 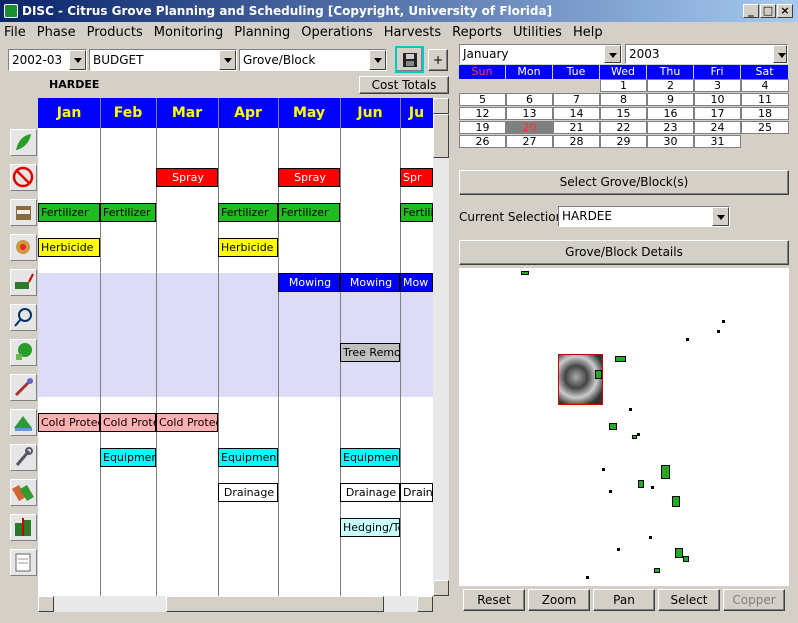 I want to click on notes-icon, so click(x=23, y=562).